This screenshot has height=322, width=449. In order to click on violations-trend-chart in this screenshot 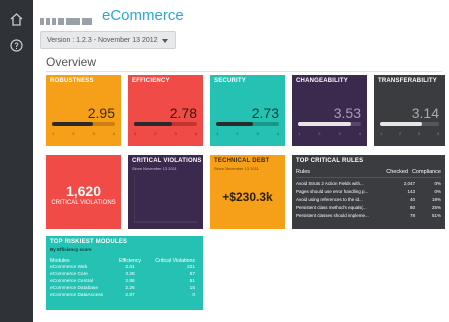, I will do `click(165, 200)`.